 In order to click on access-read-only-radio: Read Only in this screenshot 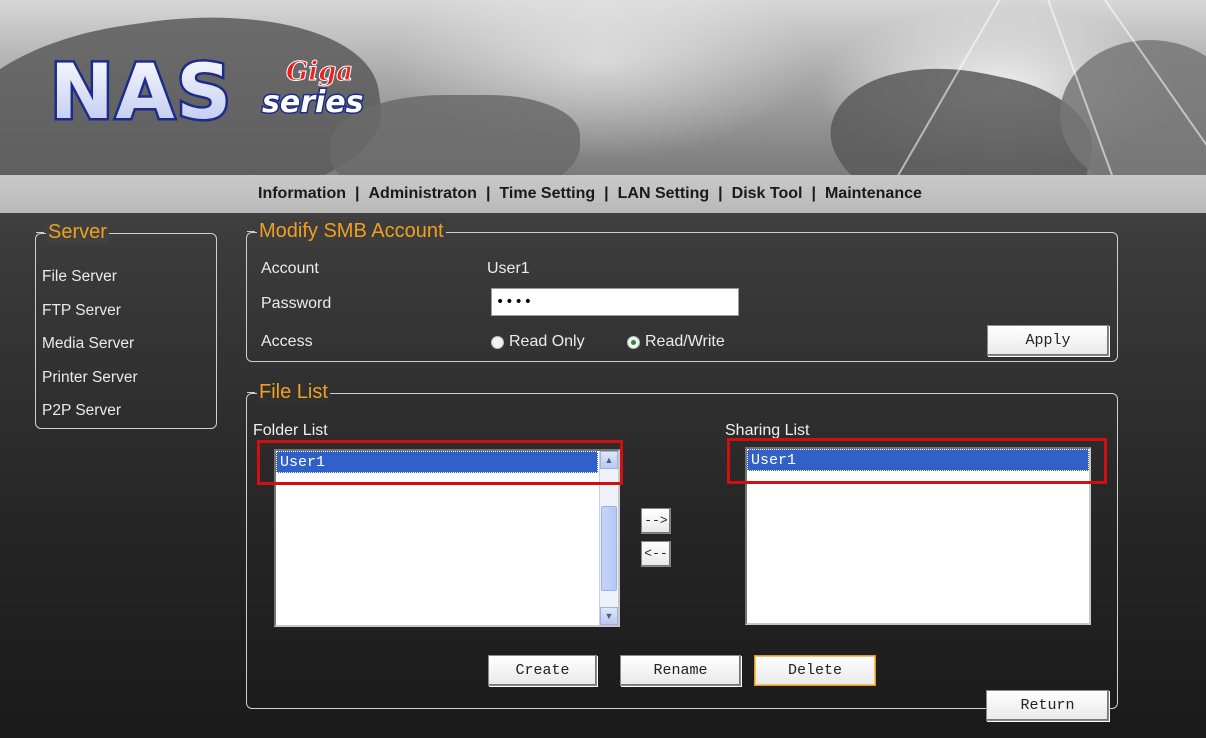, I will do `click(538, 342)`.